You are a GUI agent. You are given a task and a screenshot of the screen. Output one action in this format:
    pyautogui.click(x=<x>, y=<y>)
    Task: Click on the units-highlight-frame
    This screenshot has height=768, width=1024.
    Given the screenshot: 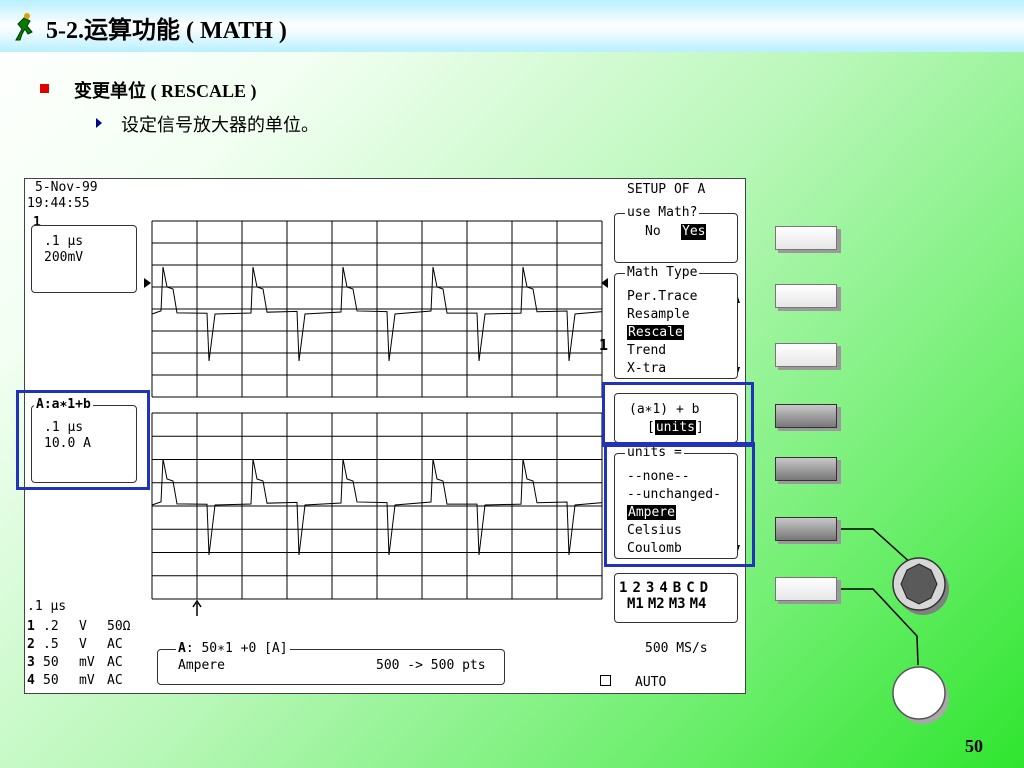 What is the action you would take?
    pyautogui.click(x=679, y=504)
    